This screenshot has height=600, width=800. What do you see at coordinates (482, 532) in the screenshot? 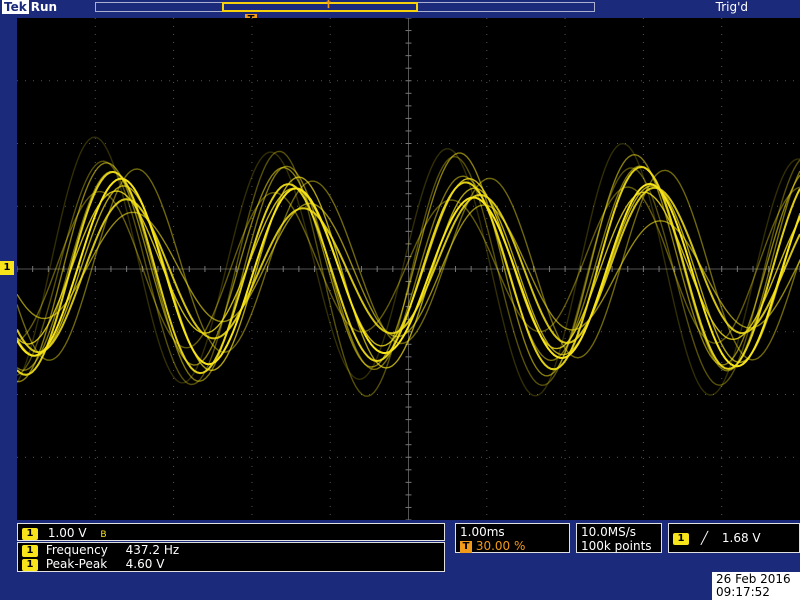
I see `horizontal-scale: 1.00ms` at bounding box center [482, 532].